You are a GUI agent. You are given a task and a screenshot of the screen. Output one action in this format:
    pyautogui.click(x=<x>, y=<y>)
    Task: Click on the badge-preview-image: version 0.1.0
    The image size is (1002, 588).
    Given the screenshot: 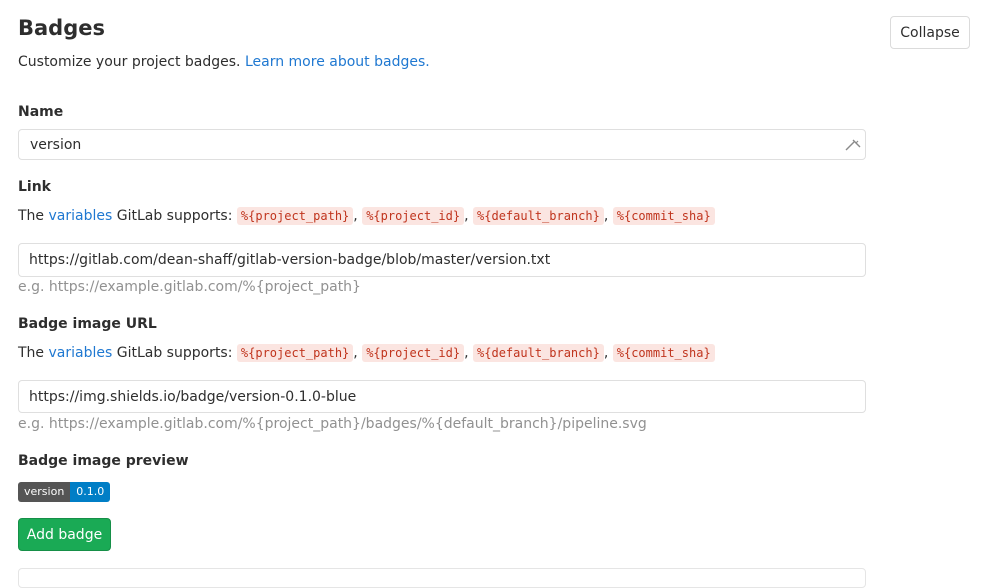 What is the action you would take?
    pyautogui.click(x=64, y=492)
    